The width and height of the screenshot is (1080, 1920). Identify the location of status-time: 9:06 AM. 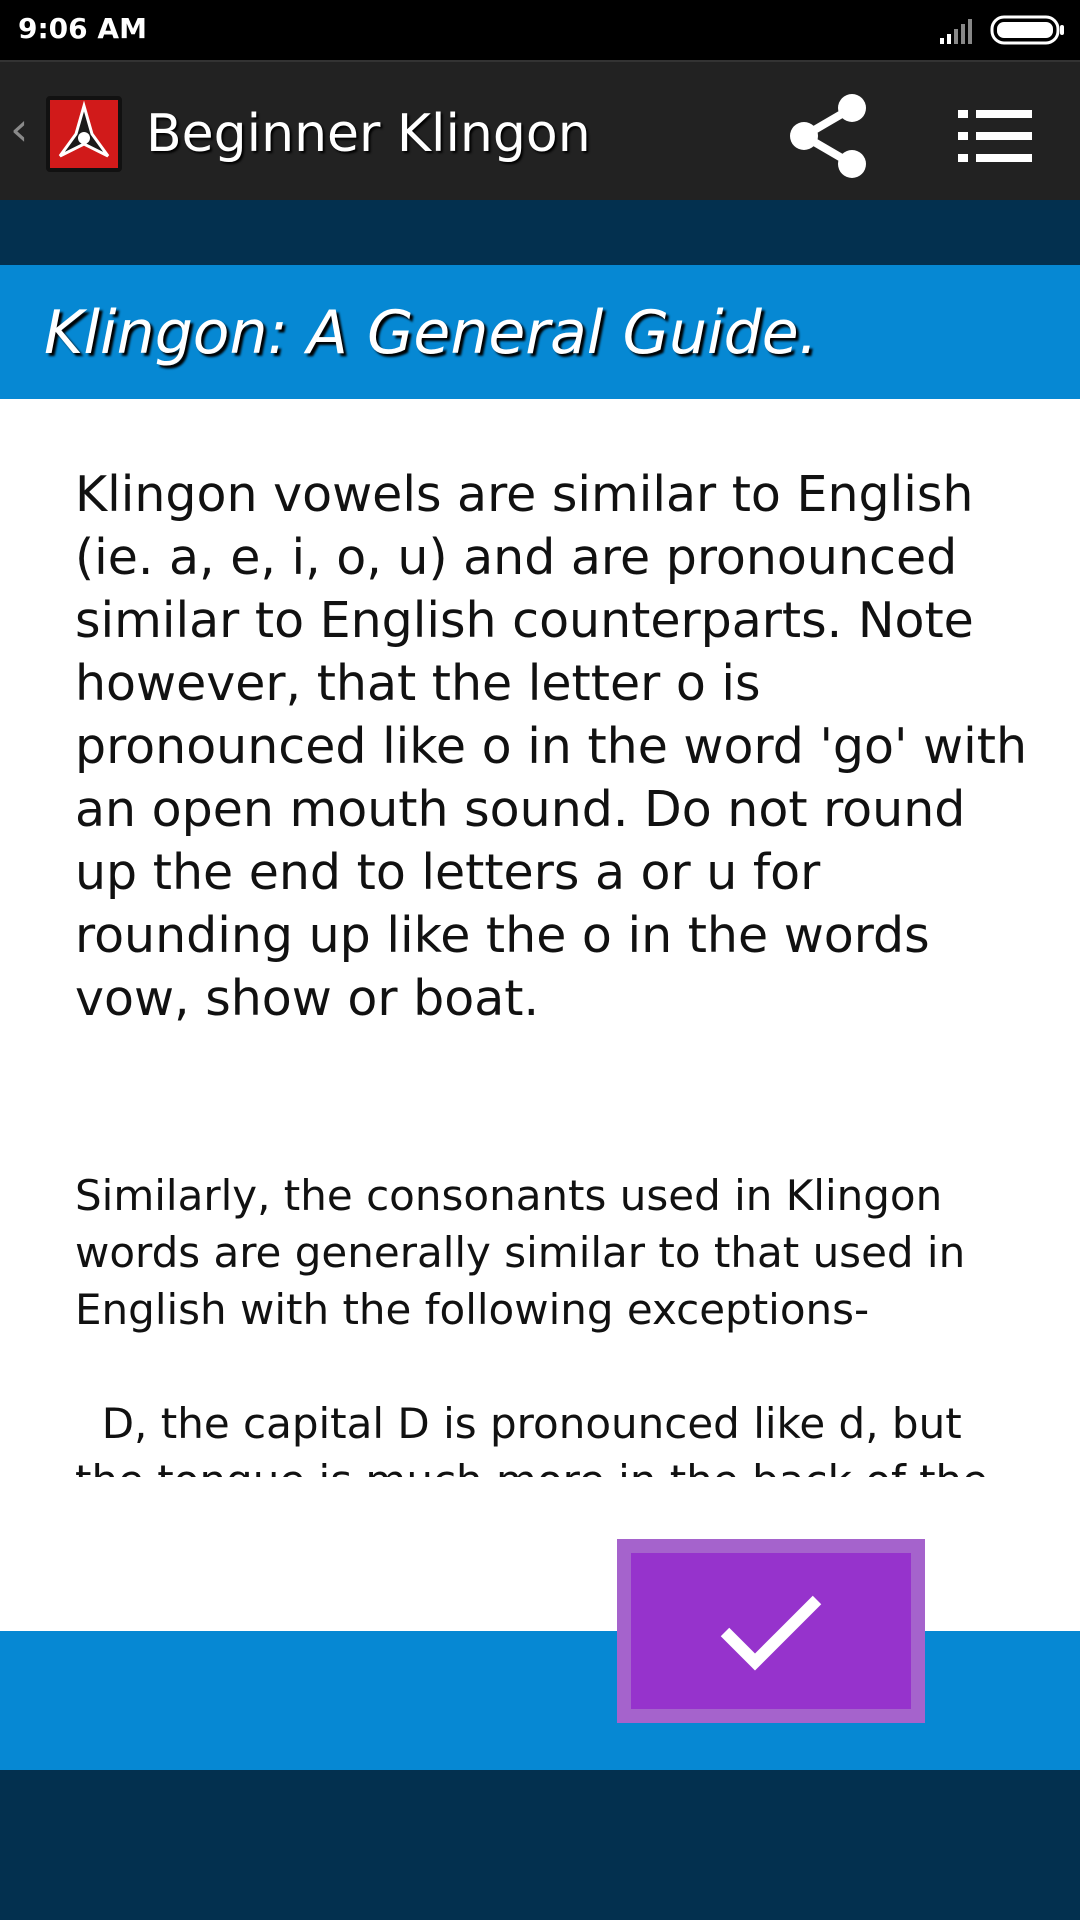
(82, 28).